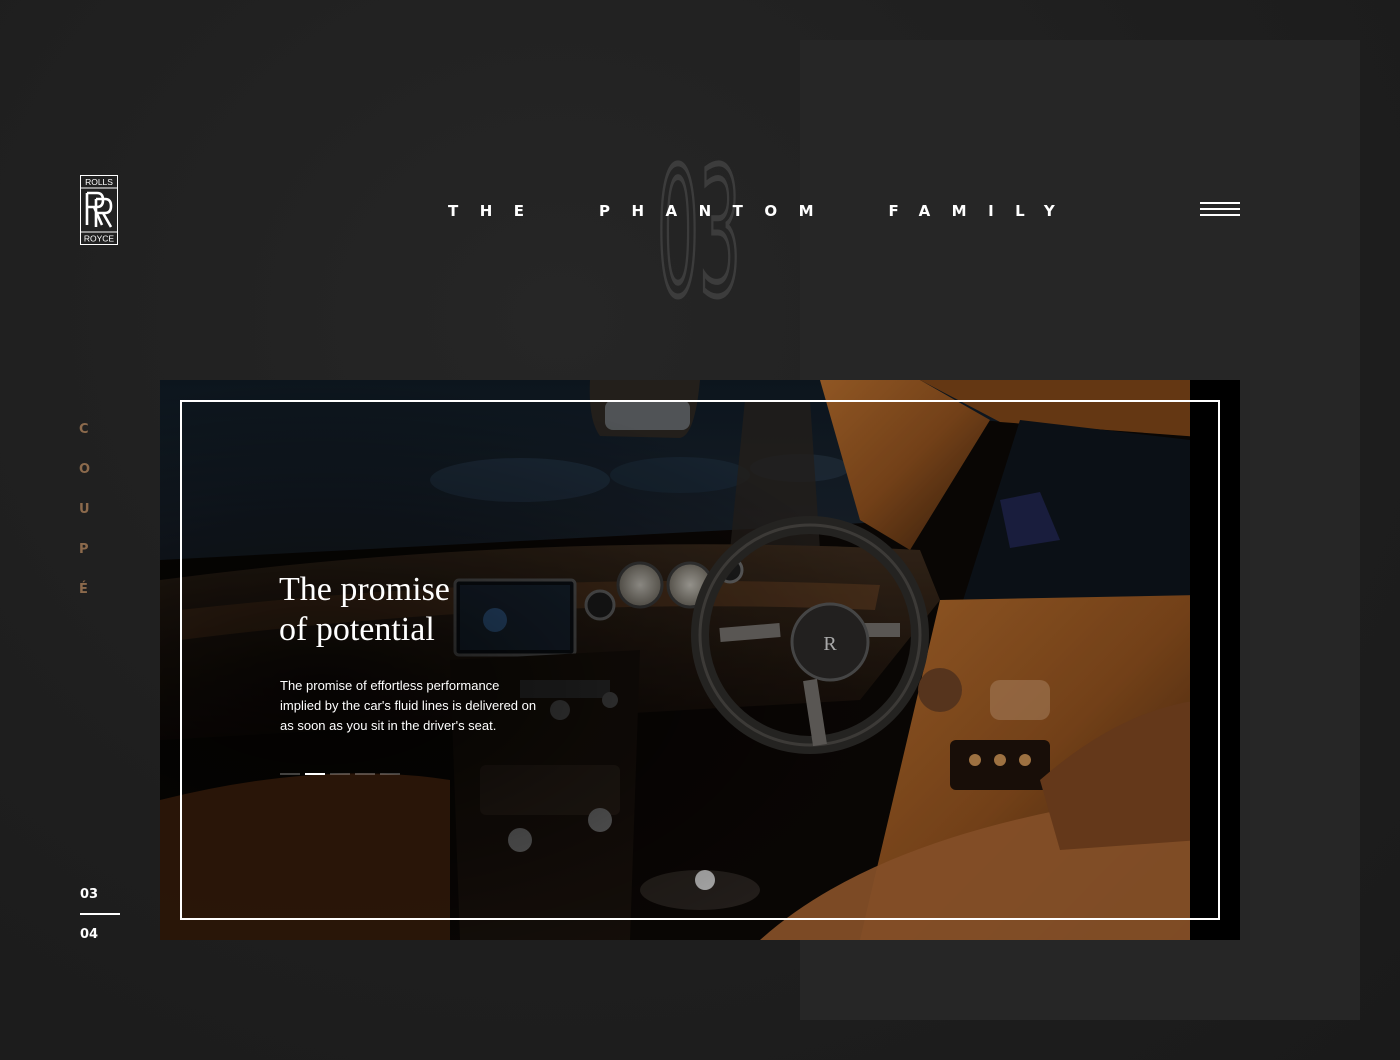 This screenshot has width=1400, height=1060. I want to click on model-category-label: C O U P É, so click(84, 522).